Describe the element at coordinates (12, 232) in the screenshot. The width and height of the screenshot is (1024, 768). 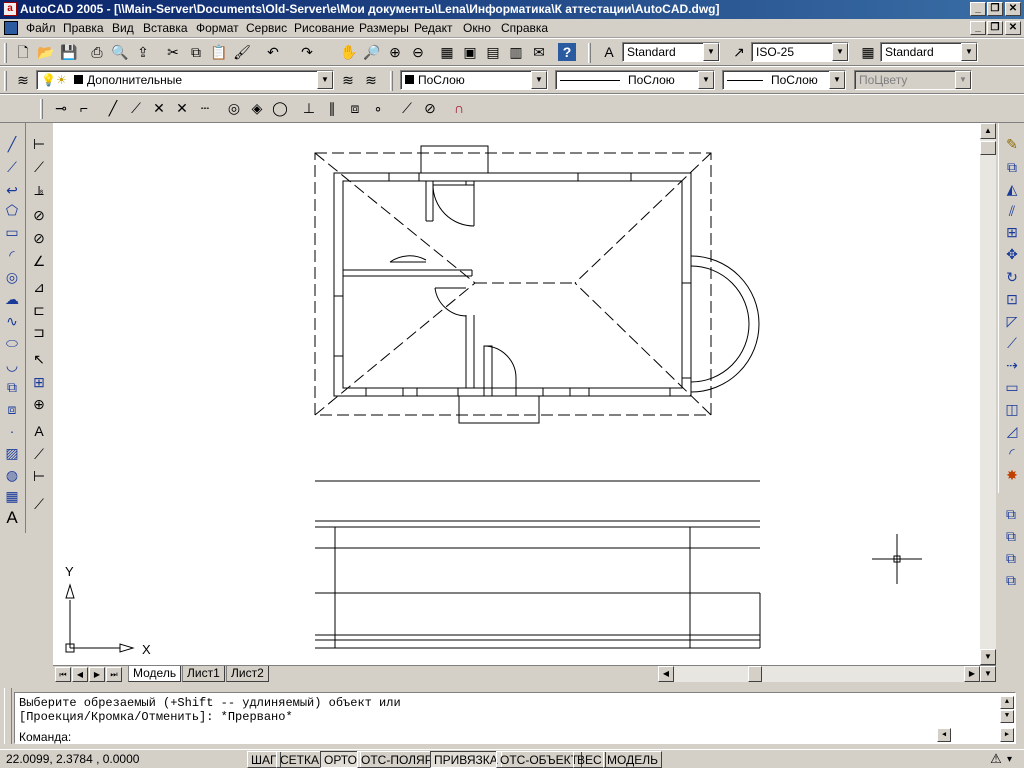
I see `rectangle-icon: ▭` at that location.